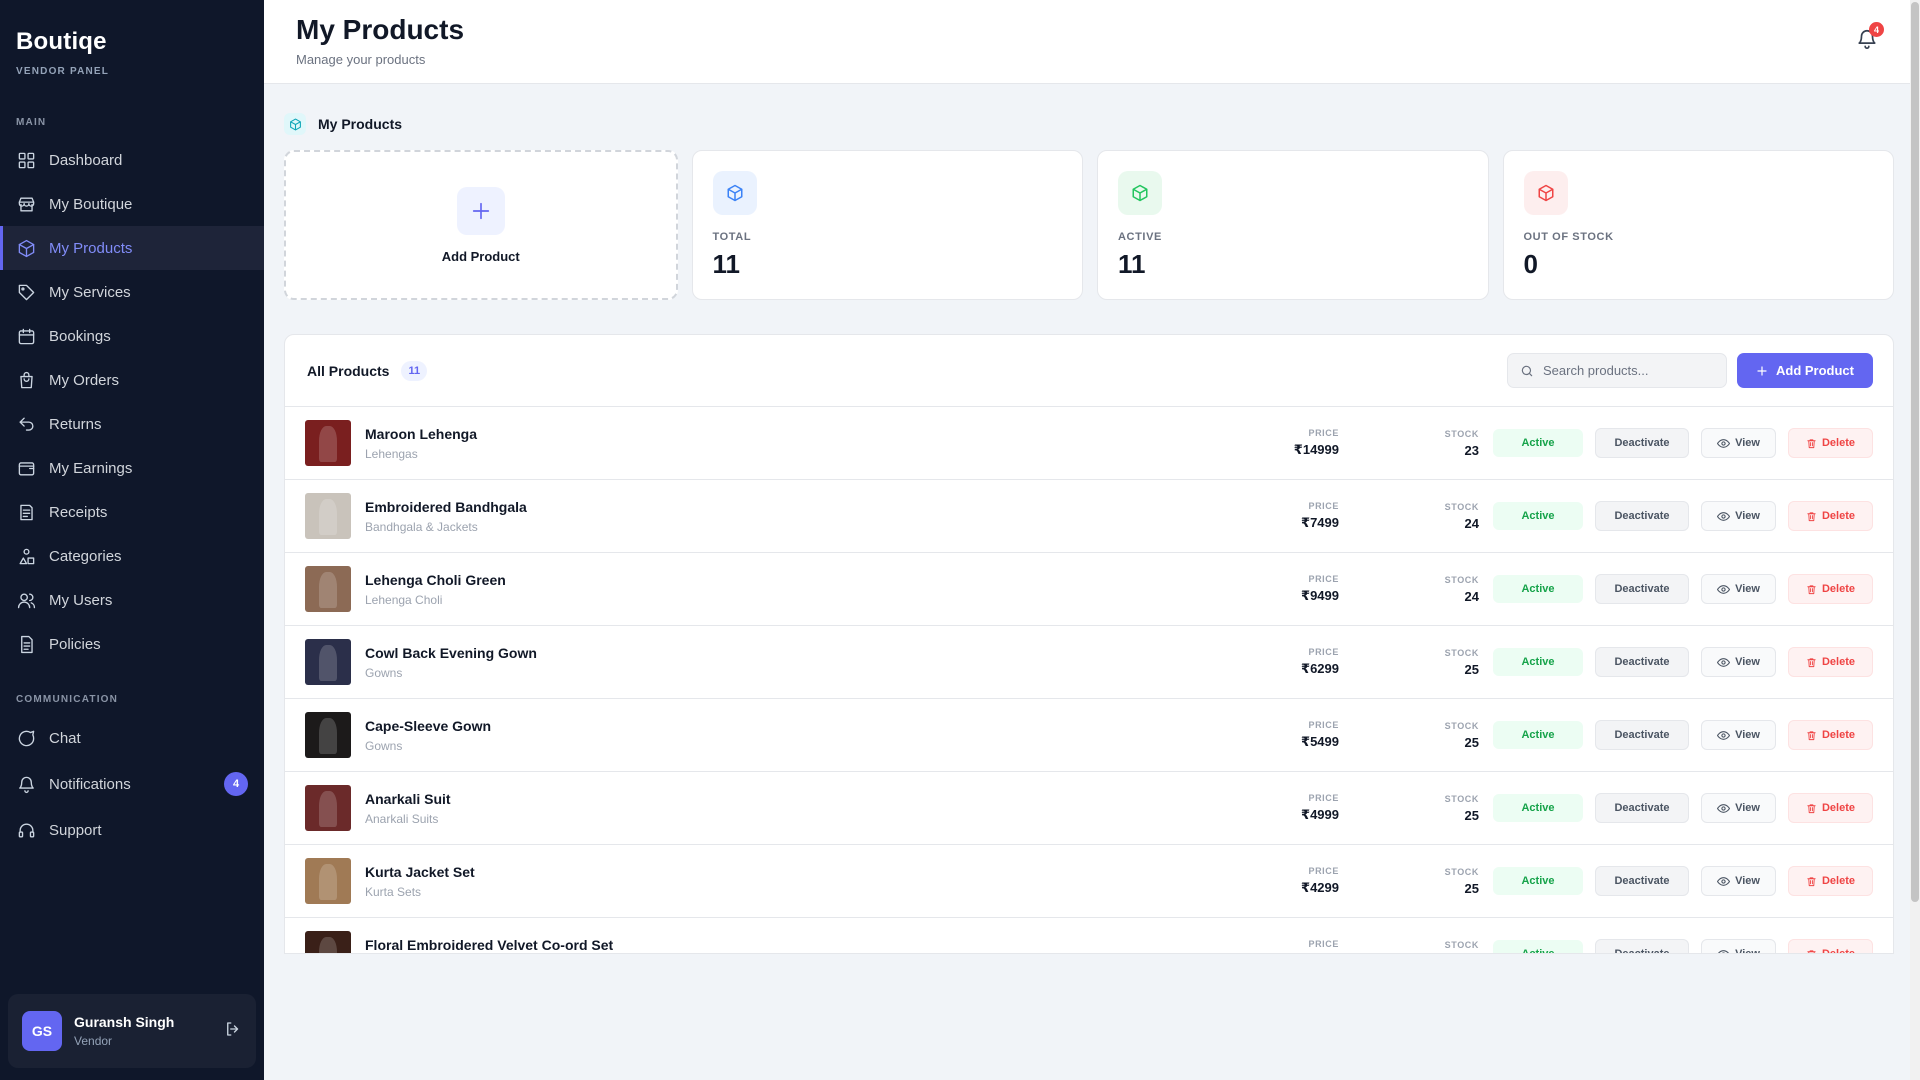 Image resolution: width=1920 pixels, height=1080 pixels. I want to click on product-name: Kurta Jacket Set, so click(625, 872).